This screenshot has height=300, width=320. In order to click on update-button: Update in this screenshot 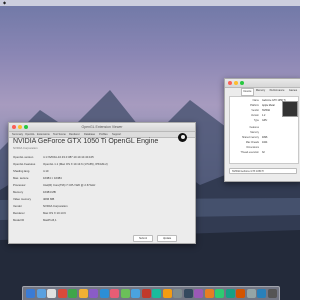, I will do `click(167, 238)`.